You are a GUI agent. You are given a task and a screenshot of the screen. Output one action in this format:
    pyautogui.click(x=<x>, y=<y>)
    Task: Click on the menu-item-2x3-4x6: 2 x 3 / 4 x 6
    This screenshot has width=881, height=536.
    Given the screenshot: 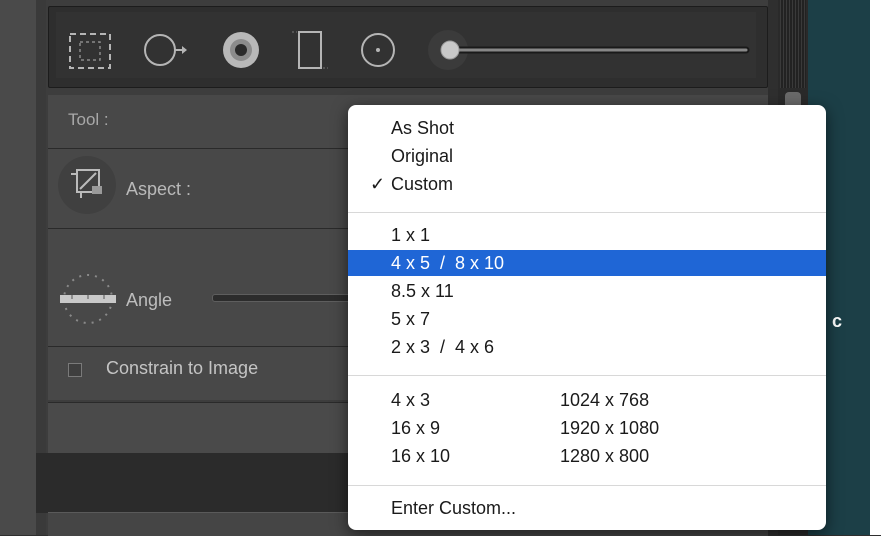 What is the action you would take?
    pyautogui.click(x=587, y=347)
    